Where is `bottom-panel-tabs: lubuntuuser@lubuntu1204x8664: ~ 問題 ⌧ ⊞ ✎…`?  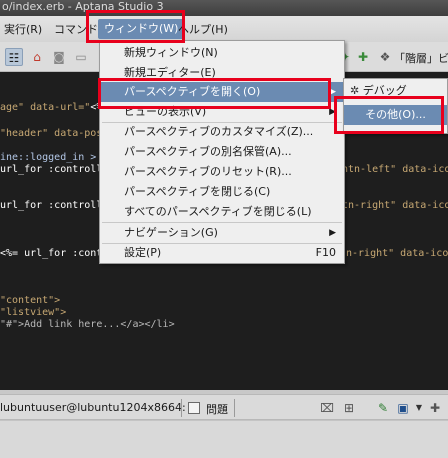
bottom-panel-tabs: lubuntuuser@lubuntu1204x8664: ~ 問題 ⌧ ⊞ ✎… is located at coordinates (224, 407).